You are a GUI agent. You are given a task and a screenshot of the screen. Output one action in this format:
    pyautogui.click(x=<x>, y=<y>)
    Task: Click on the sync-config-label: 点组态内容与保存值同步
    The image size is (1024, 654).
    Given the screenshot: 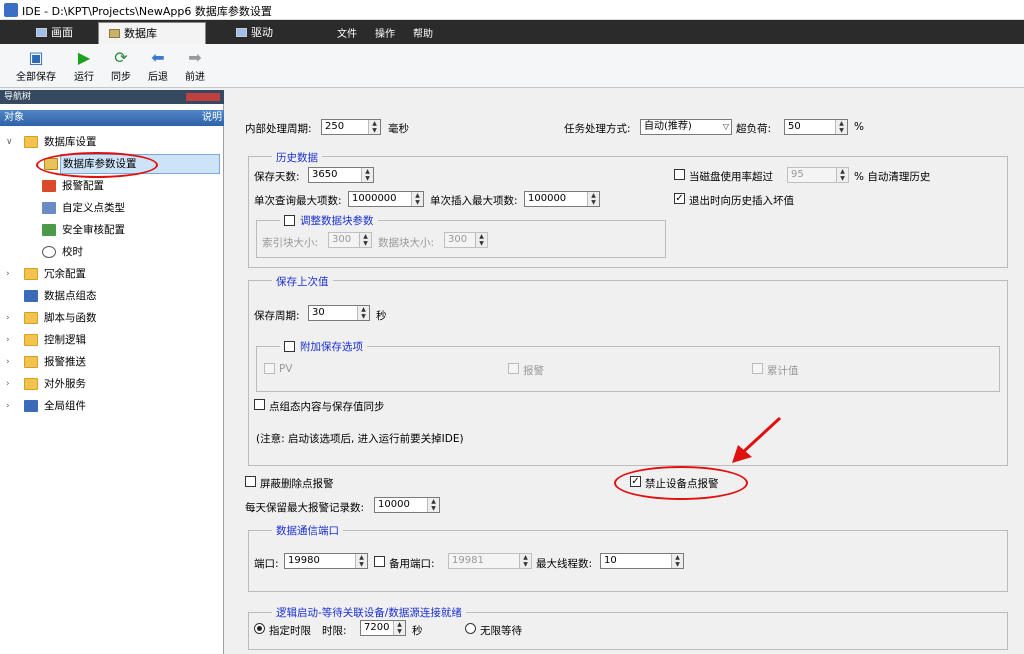 What is the action you would take?
    pyautogui.click(x=327, y=407)
    